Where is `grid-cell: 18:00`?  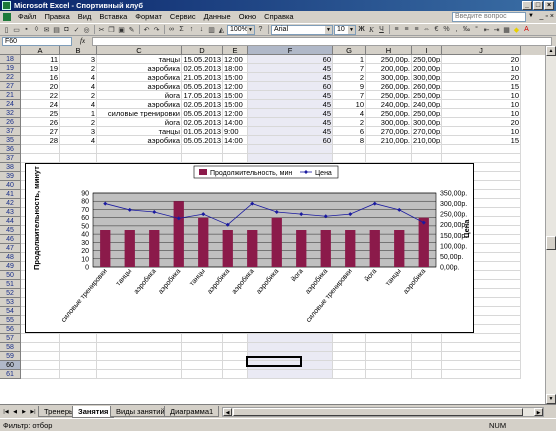 grid-cell: 18:00 is located at coordinates (235, 68).